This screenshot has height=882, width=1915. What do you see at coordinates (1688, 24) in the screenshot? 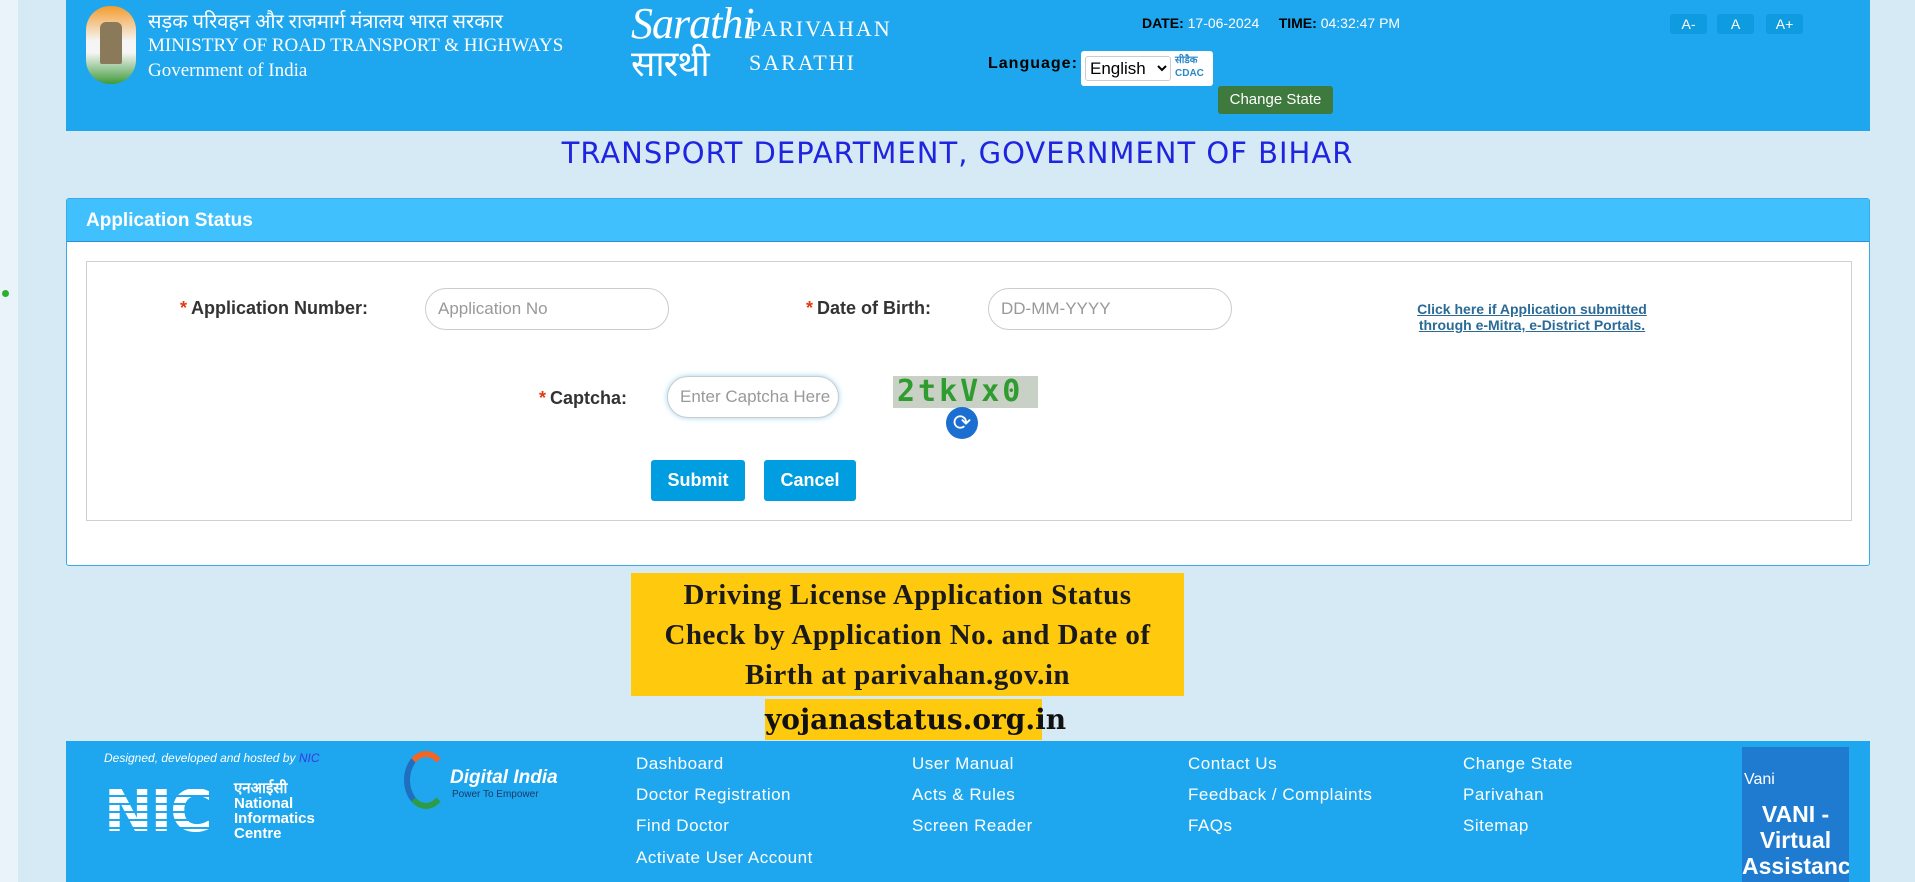
I see `font-decrease-button: A-` at bounding box center [1688, 24].